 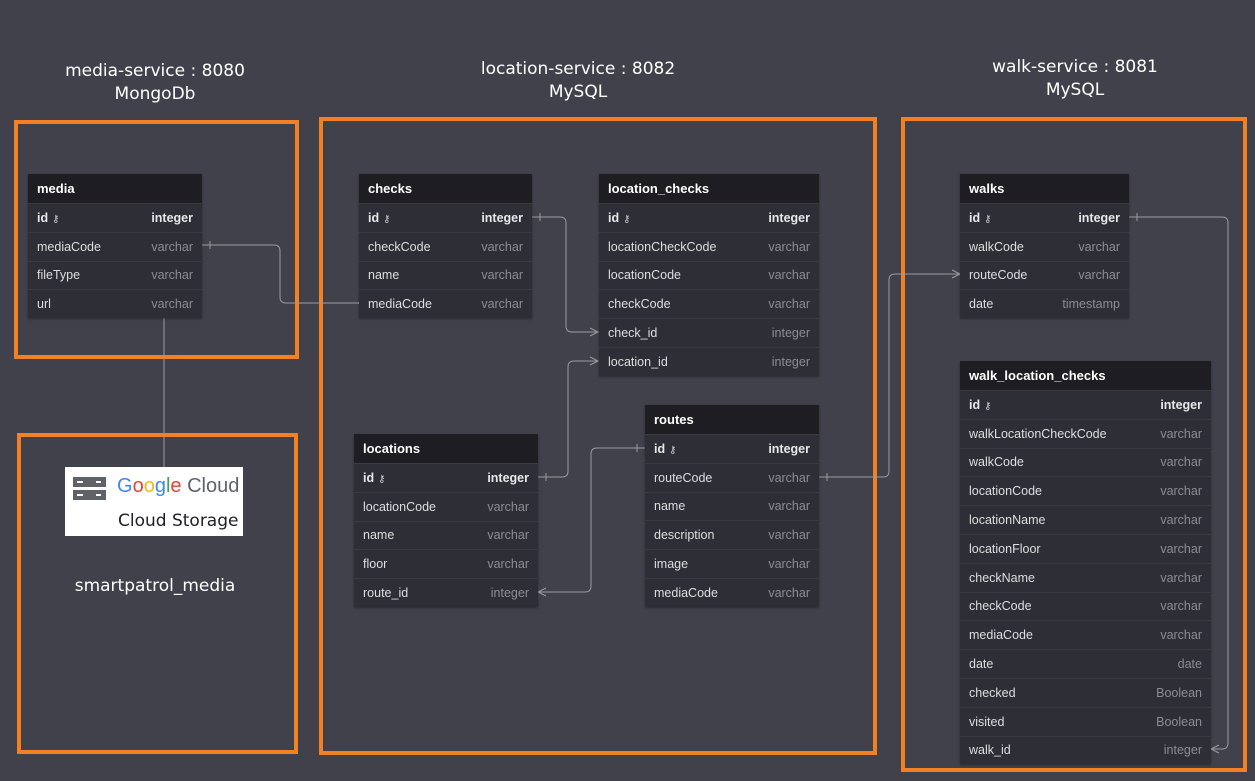 What do you see at coordinates (446, 448) in the screenshot?
I see `table-header: locations` at bounding box center [446, 448].